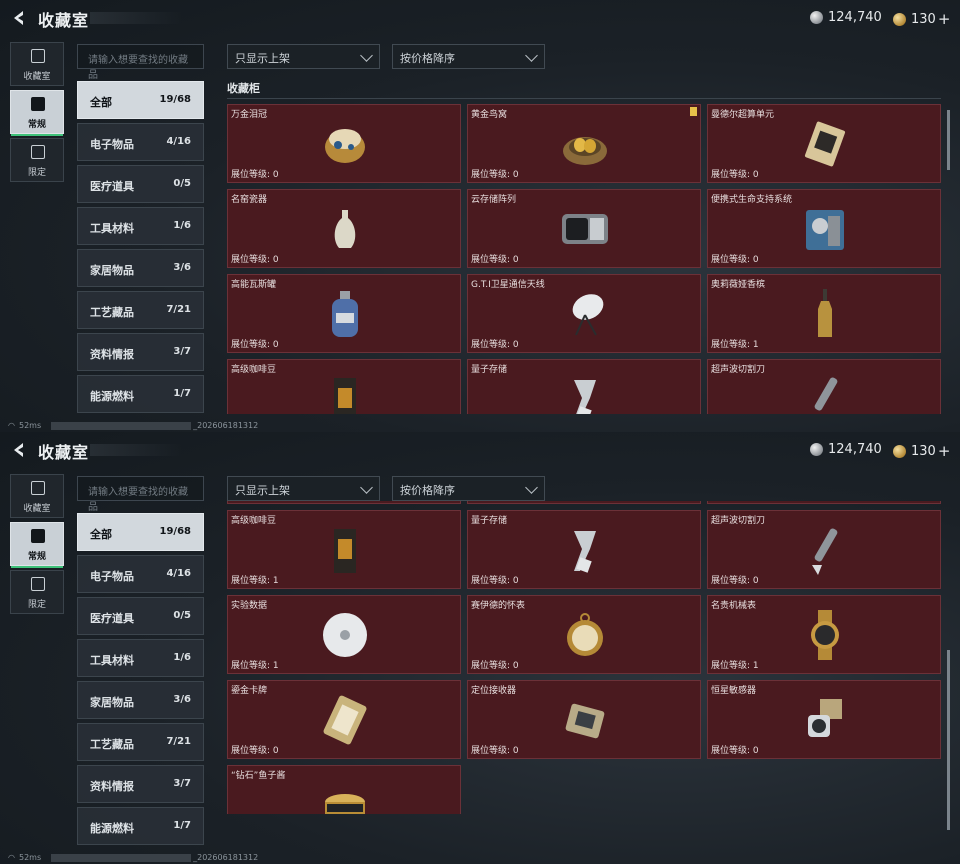 Image resolution: width=960 pixels, height=864 pixels. I want to click on item-name: 定位接收器, so click(494, 691).